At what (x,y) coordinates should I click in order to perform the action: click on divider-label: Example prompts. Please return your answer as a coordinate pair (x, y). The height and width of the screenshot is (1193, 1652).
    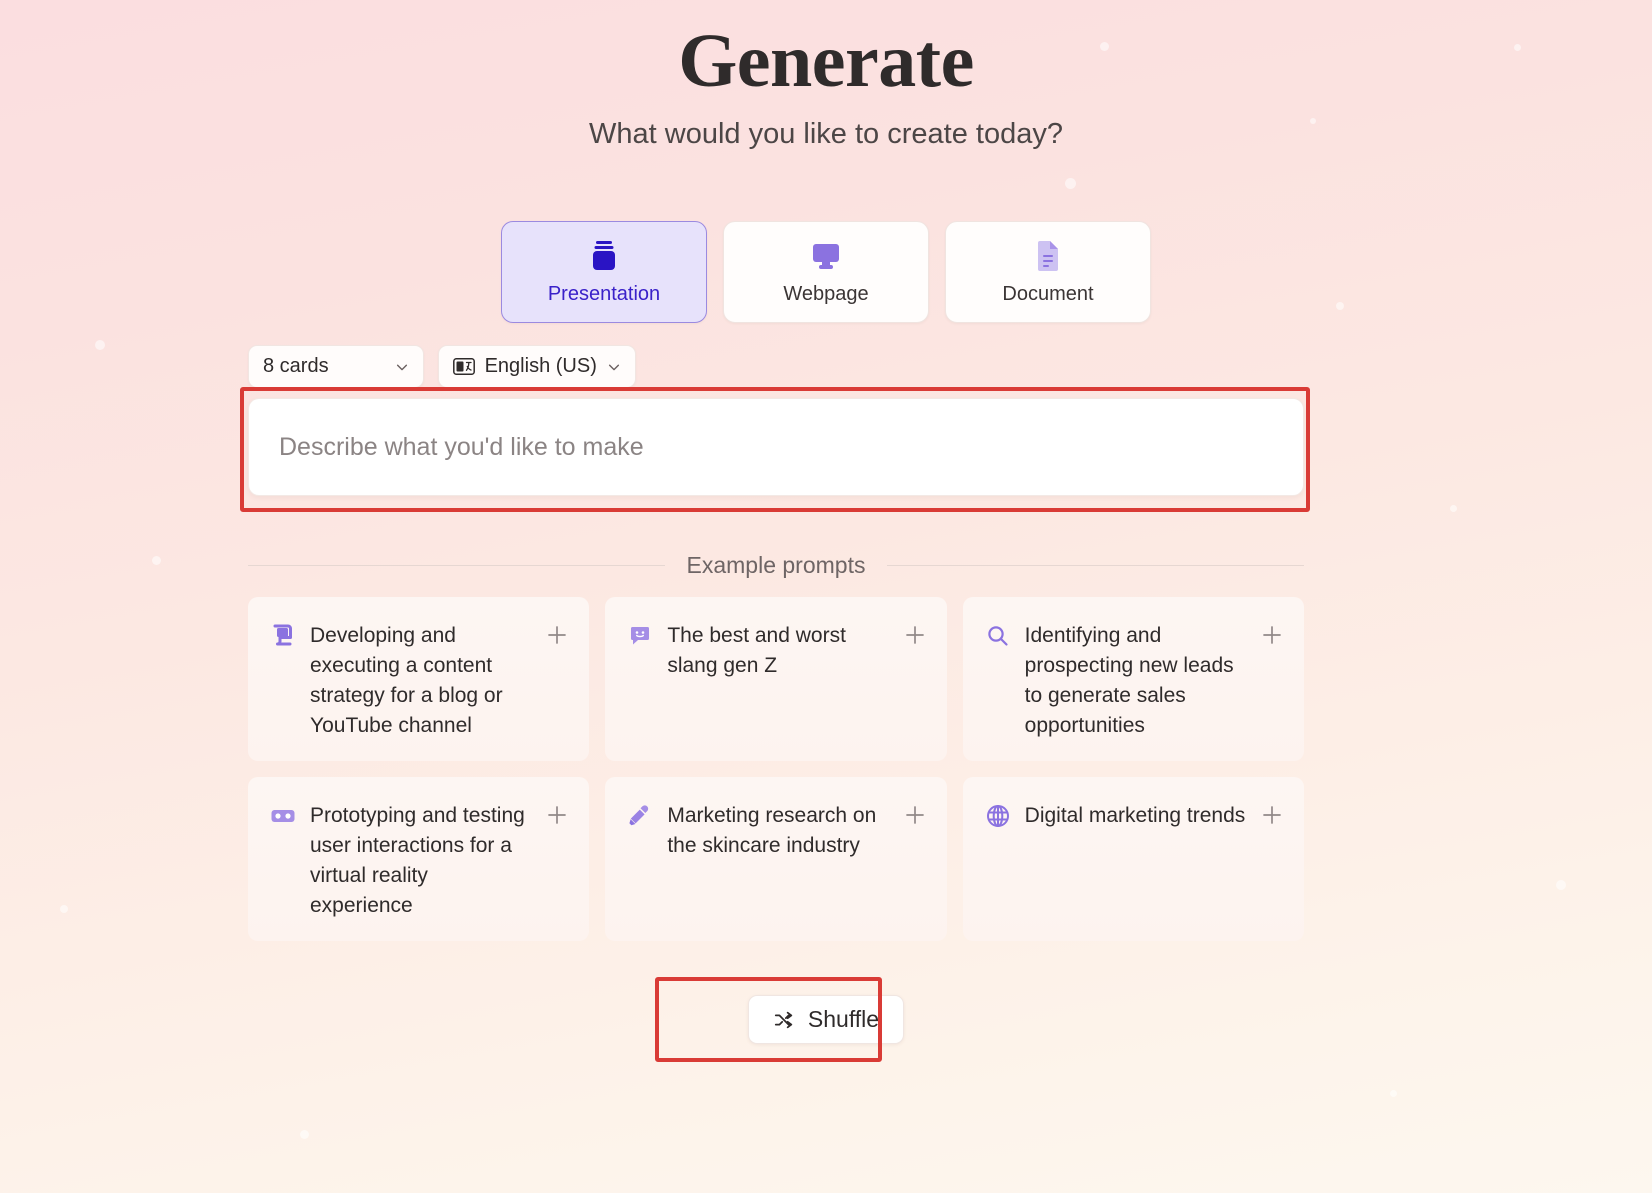
    Looking at the image, I should click on (776, 565).